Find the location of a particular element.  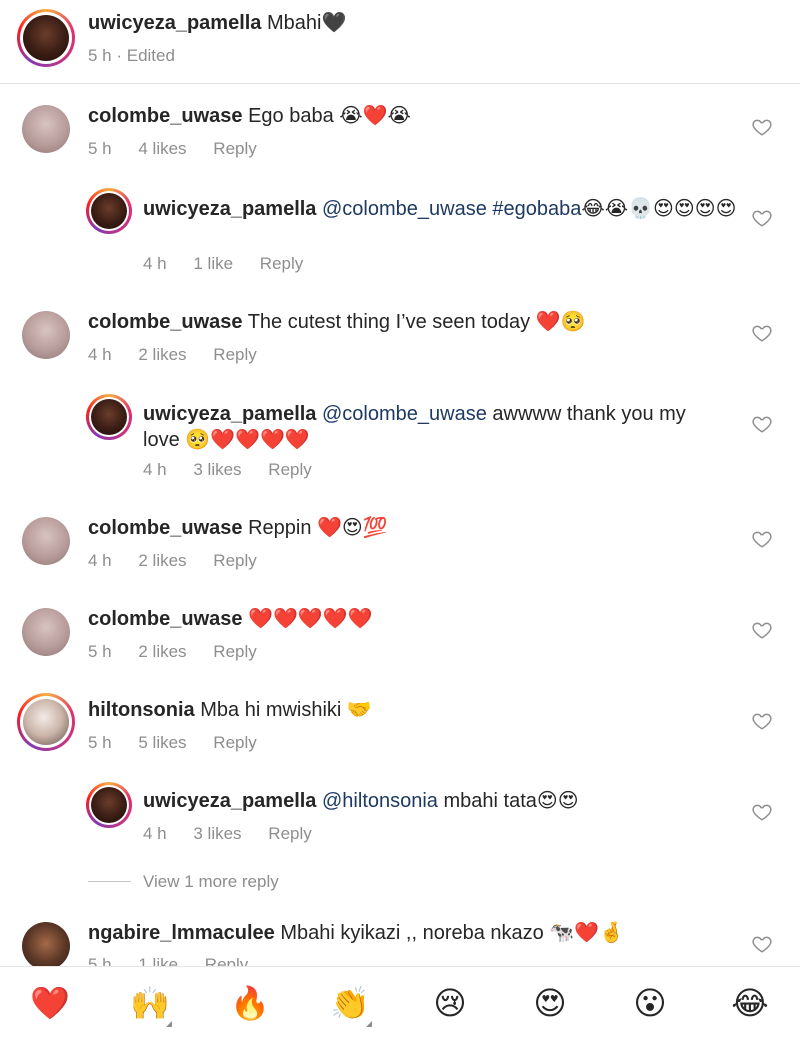

comment-text: colombe_uwase Ego baba 😭❤️😭 is located at coordinates (249, 116).